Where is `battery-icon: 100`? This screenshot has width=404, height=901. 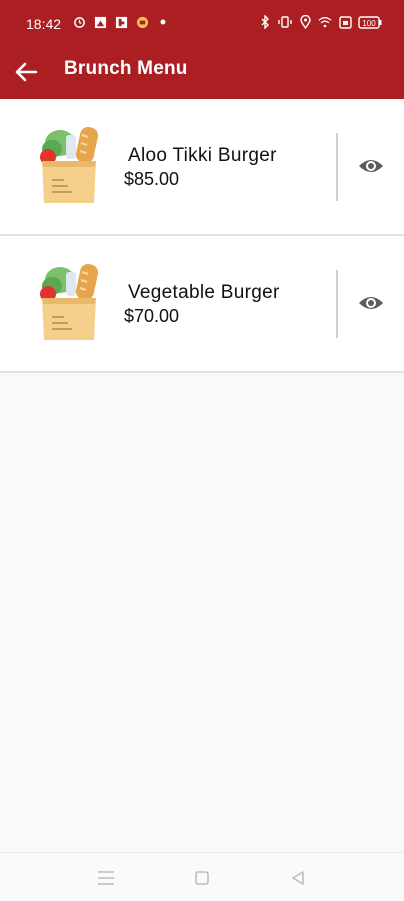 battery-icon: 100 is located at coordinates (370, 22).